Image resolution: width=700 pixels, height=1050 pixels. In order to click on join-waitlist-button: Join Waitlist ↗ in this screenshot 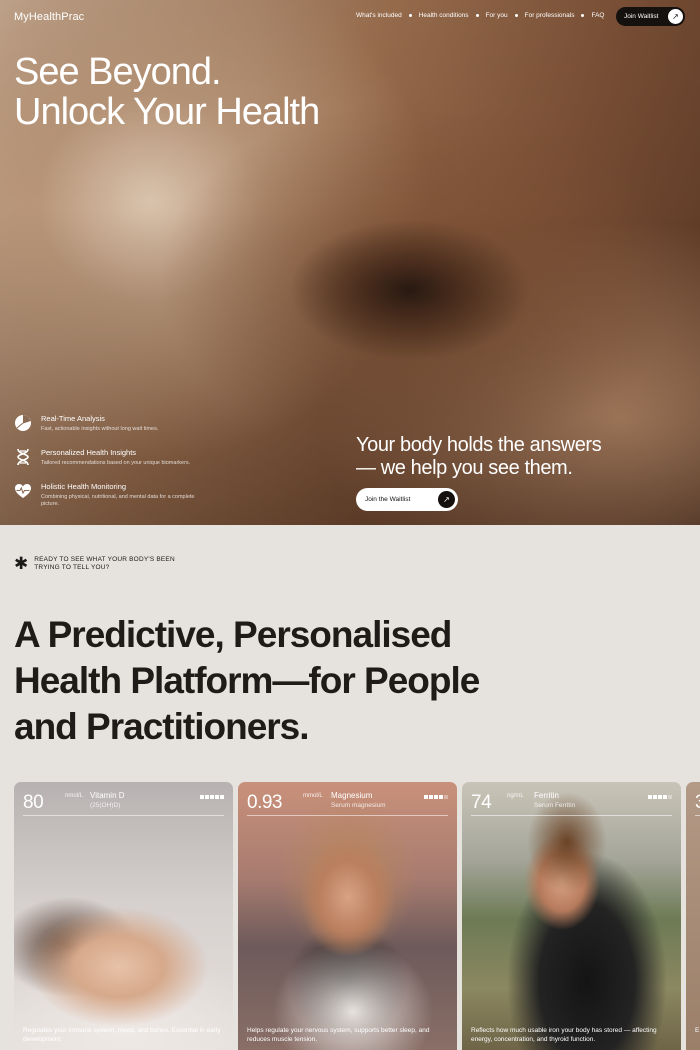, I will do `click(650, 16)`.